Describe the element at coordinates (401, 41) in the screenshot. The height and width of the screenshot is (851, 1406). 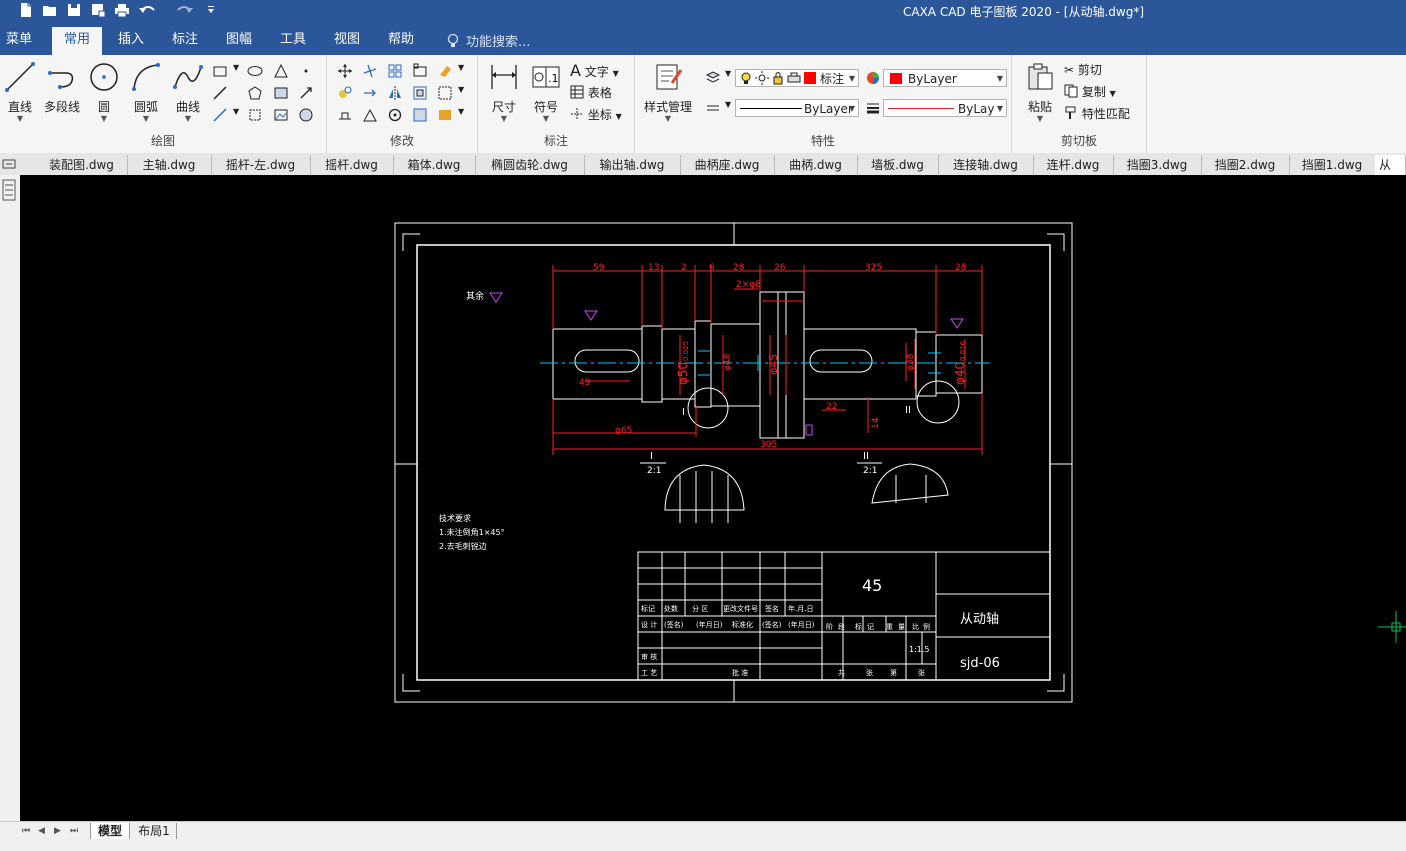
I see `menu-tab-help: 帮助` at that location.